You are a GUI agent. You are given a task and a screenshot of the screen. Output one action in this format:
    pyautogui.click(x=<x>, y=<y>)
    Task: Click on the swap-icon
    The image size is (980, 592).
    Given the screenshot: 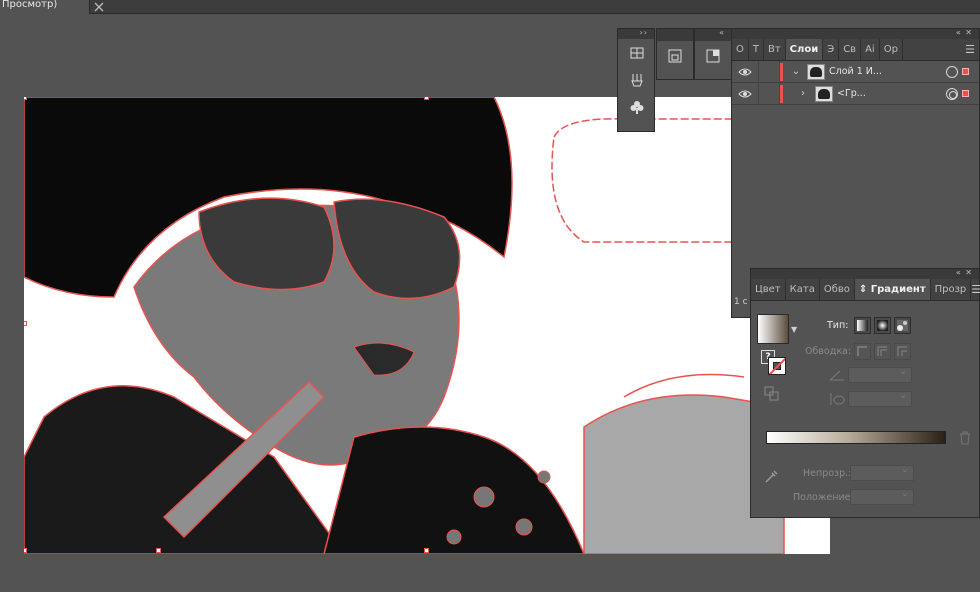 What is the action you would take?
    pyautogui.click(x=772, y=394)
    